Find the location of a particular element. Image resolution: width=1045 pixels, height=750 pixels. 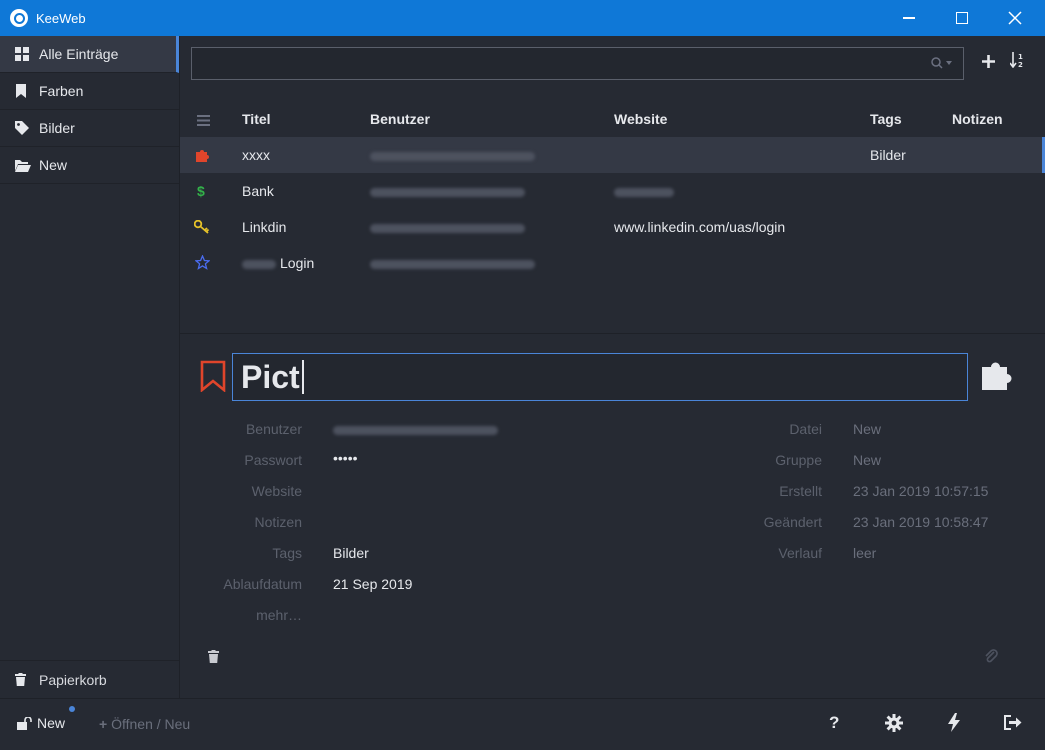

open-new-button: + Öffnen / Neu is located at coordinates (144, 724).